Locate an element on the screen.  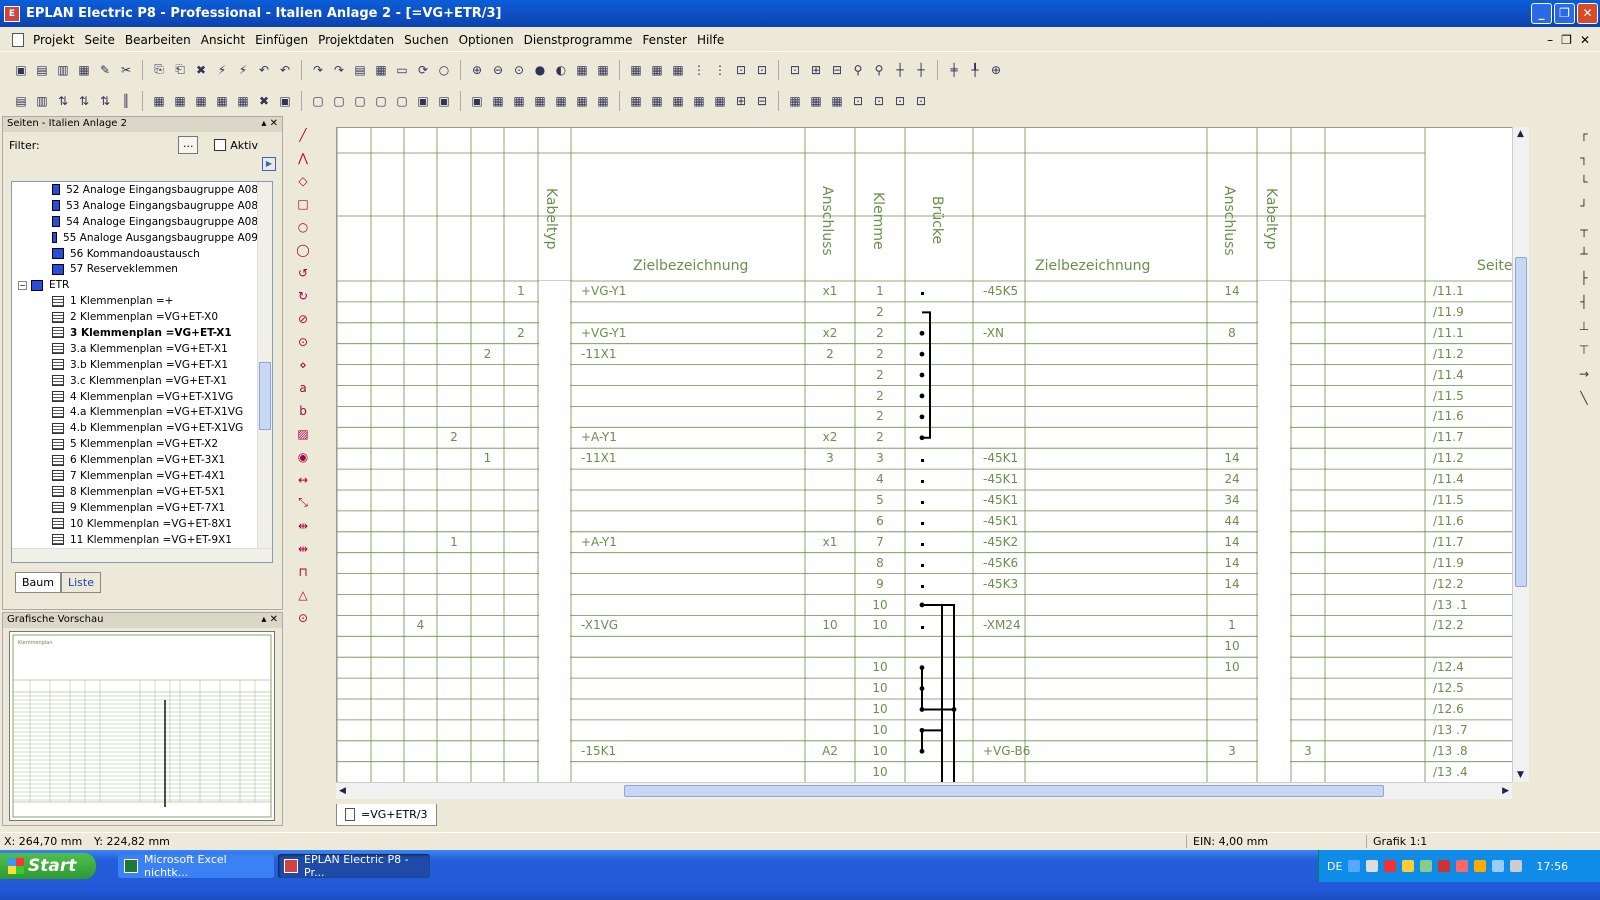
tree-item: − ETR is located at coordinates (135, 285).